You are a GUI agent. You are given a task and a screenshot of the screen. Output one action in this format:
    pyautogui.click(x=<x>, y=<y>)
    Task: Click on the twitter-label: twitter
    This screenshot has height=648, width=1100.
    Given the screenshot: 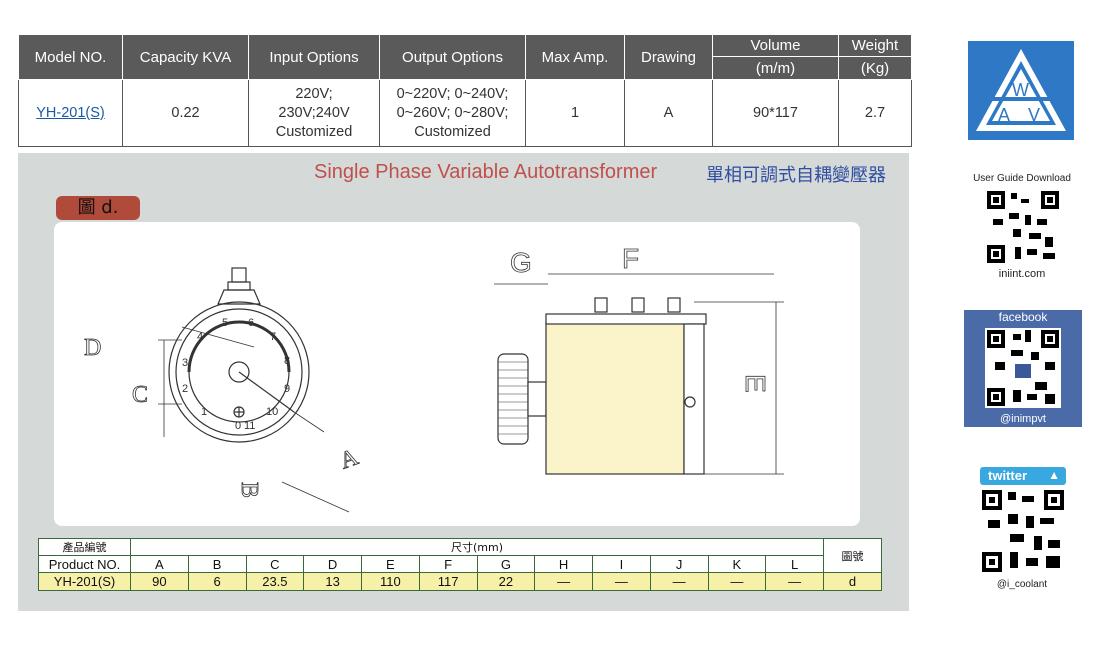 What is the action you would take?
    pyautogui.click(x=1007, y=475)
    